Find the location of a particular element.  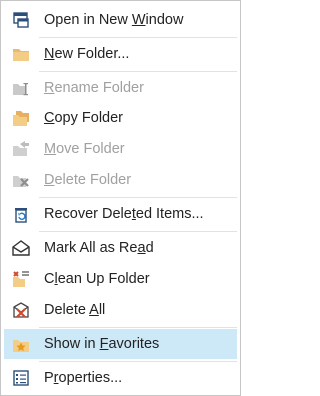

menu-item-clean-up-folder: Clean Up Folder is located at coordinates (120, 279).